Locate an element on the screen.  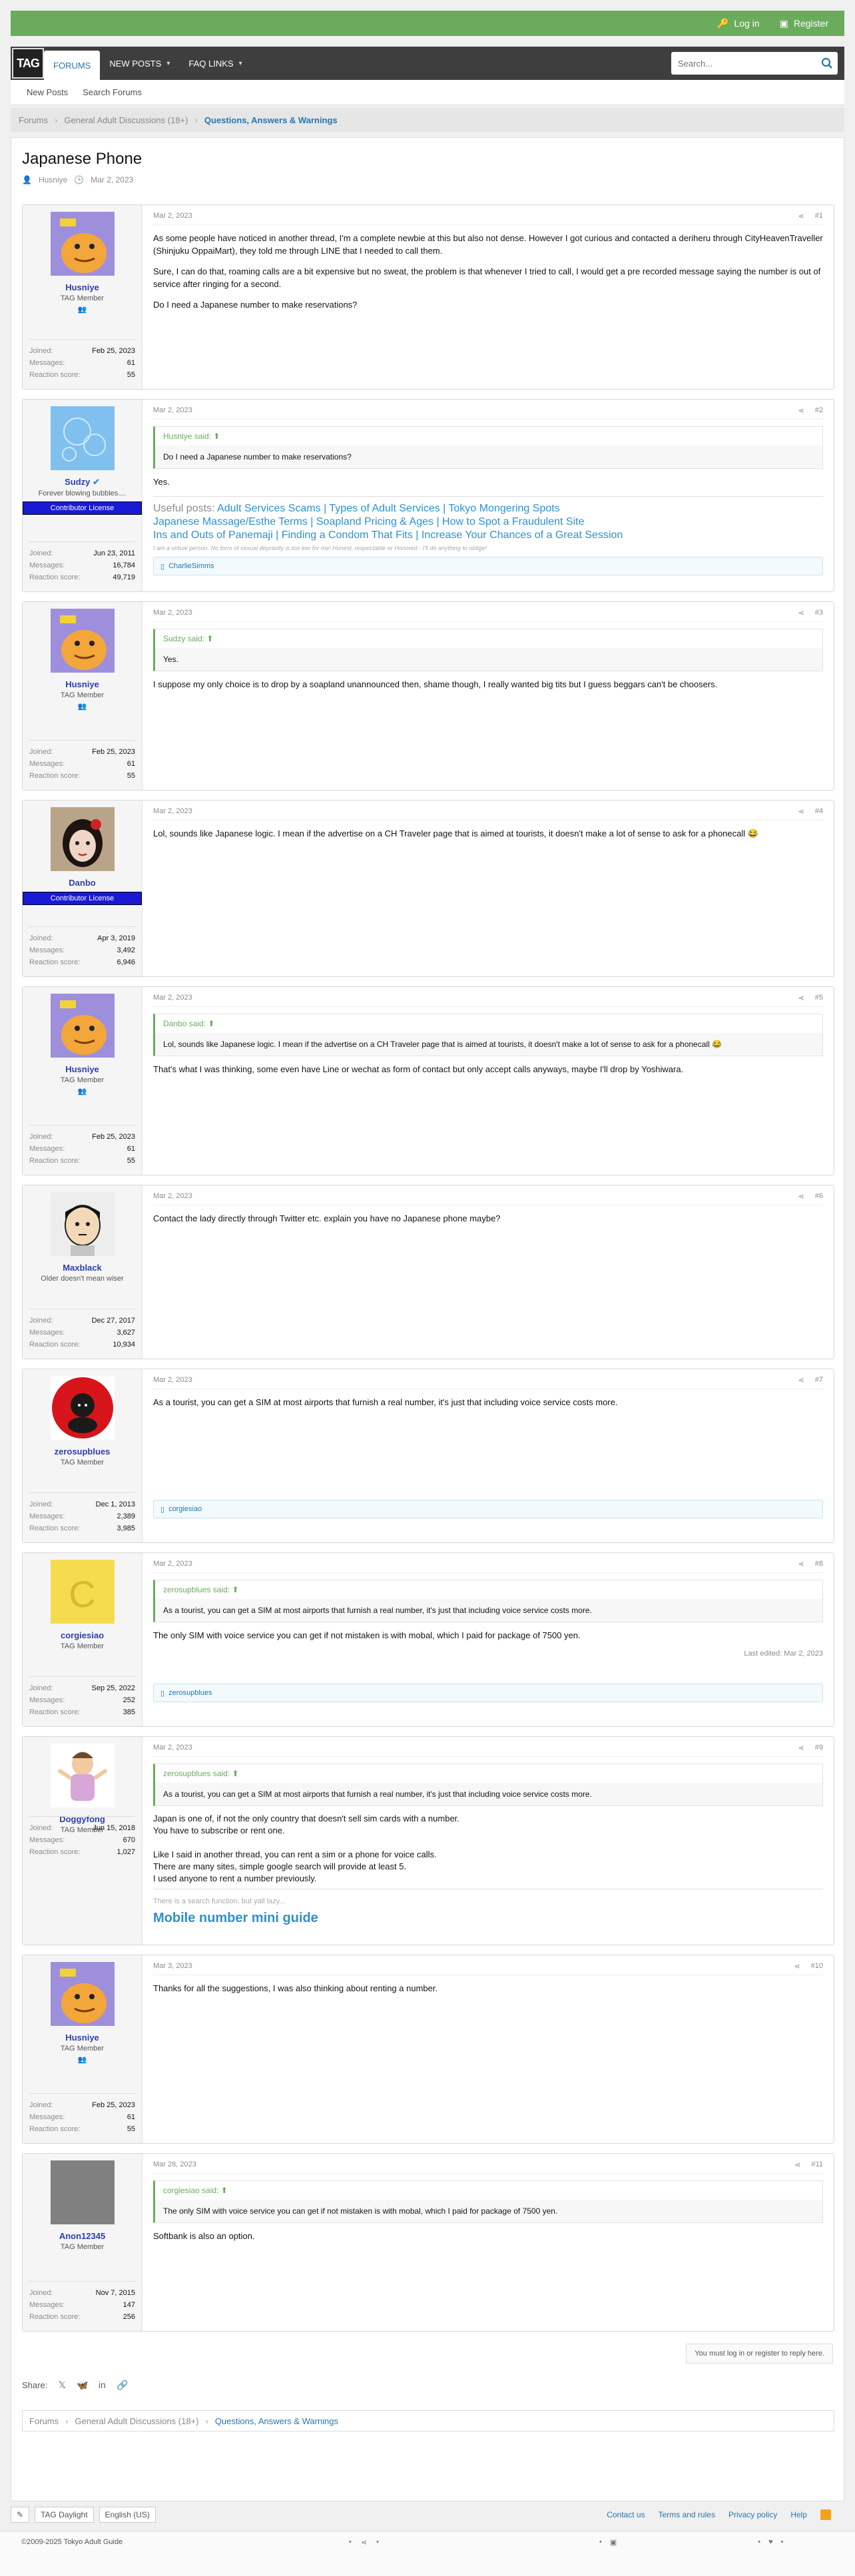
help-link: Help is located at coordinates (798, 2514).